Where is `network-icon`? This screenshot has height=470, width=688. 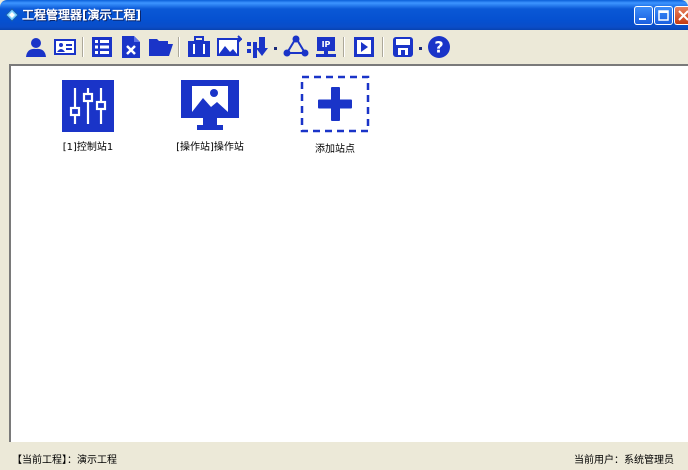 network-icon is located at coordinates (296, 46).